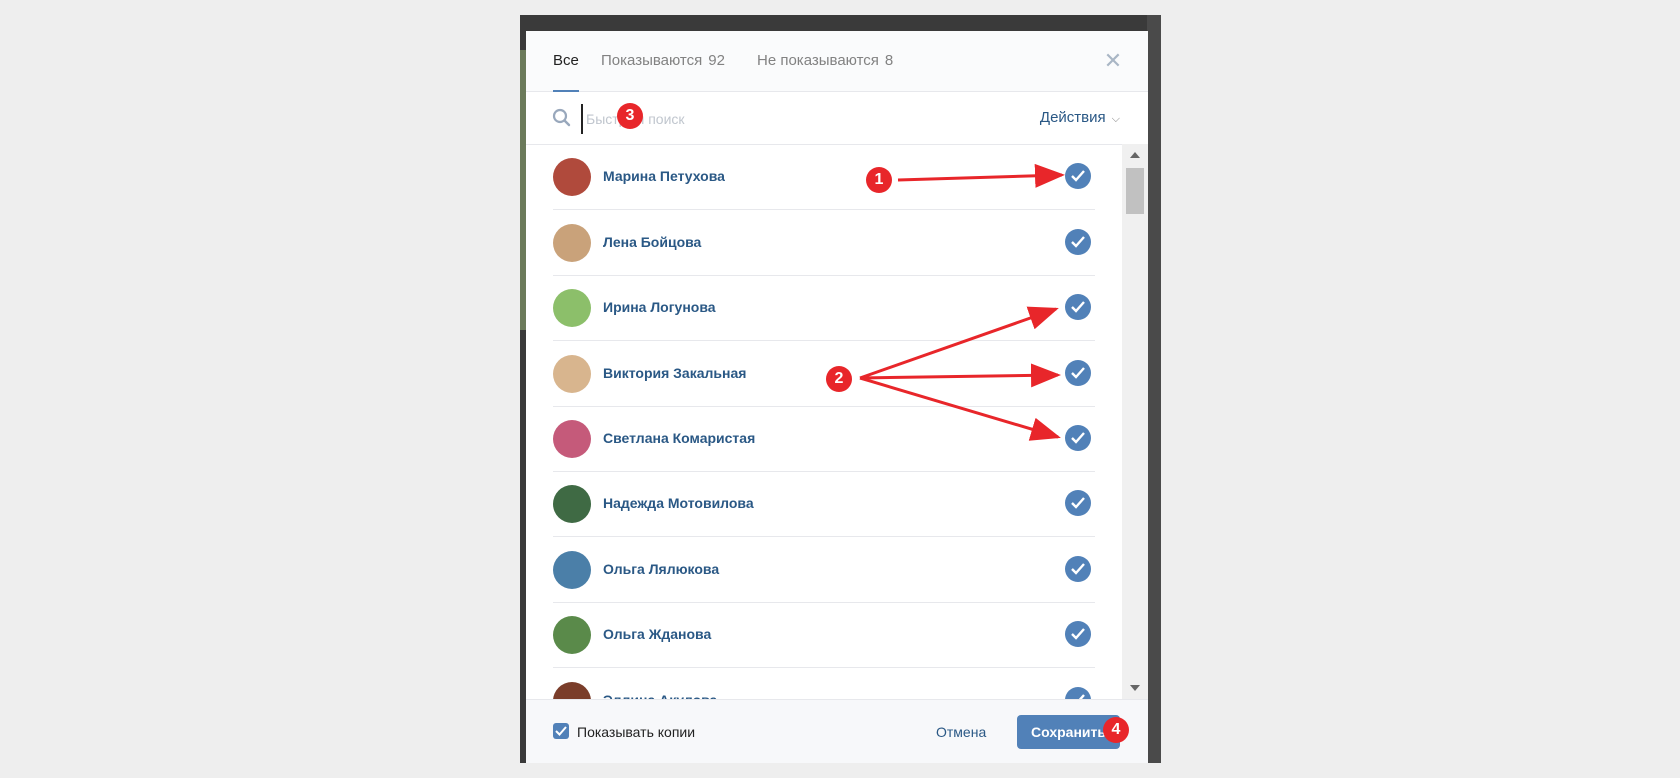  Describe the element at coordinates (889, 60) in the screenshot. I see `tab-count: 8` at that location.